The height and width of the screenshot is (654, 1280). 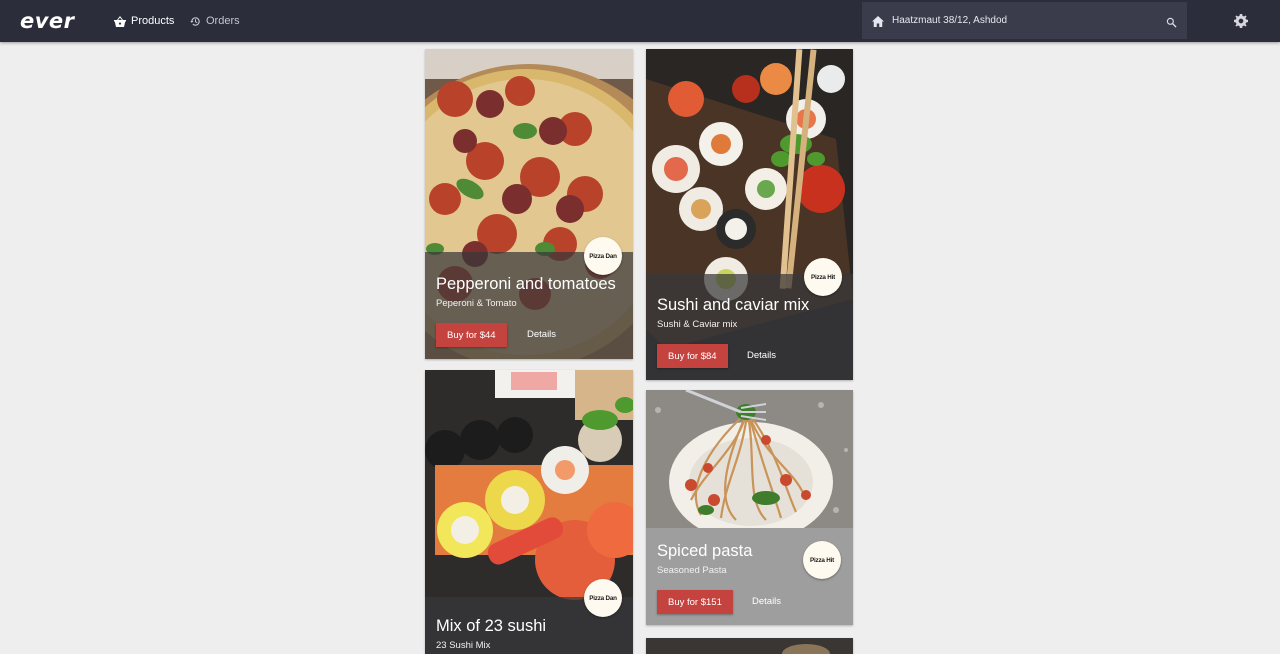 I want to click on product-title: Spiced pasta, so click(x=705, y=551).